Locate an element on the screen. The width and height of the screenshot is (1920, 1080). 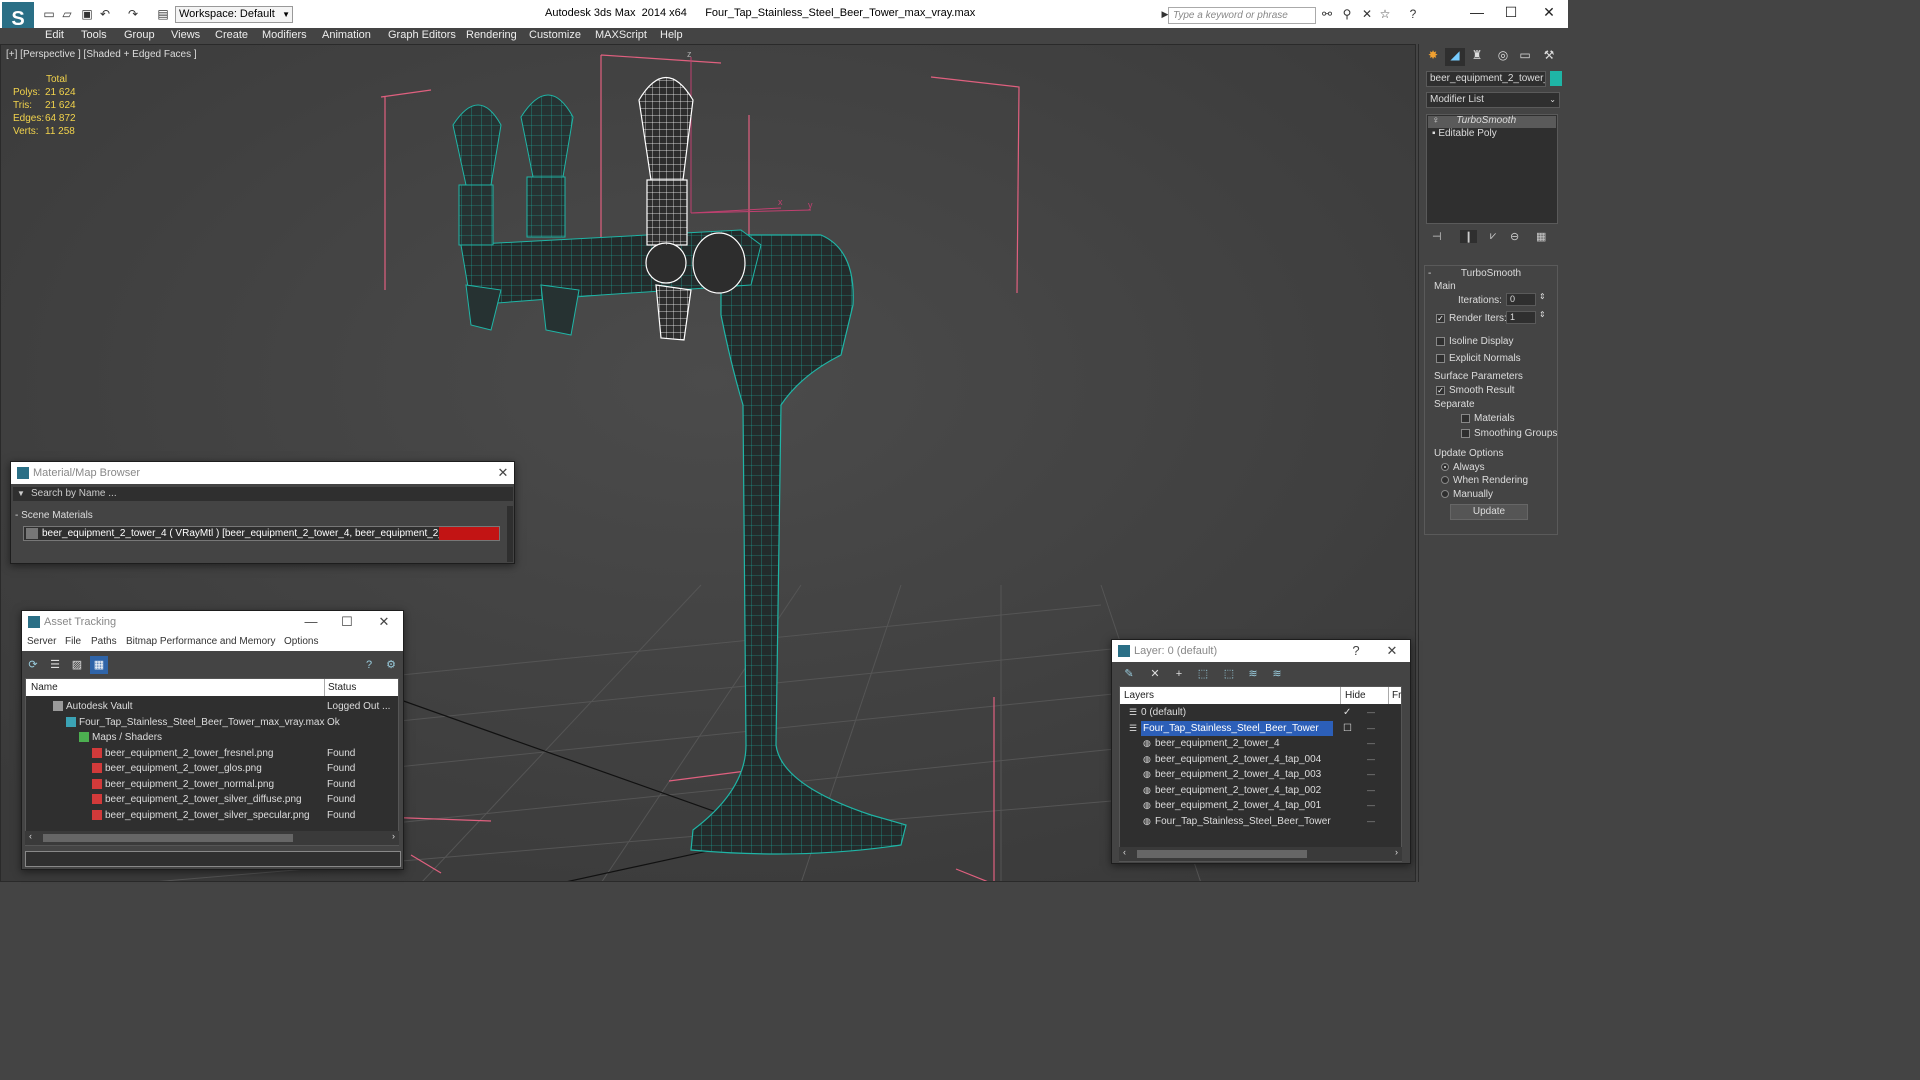
modifier-list-dropdown: Modifier List ⌄ is located at coordinates (1493, 100).